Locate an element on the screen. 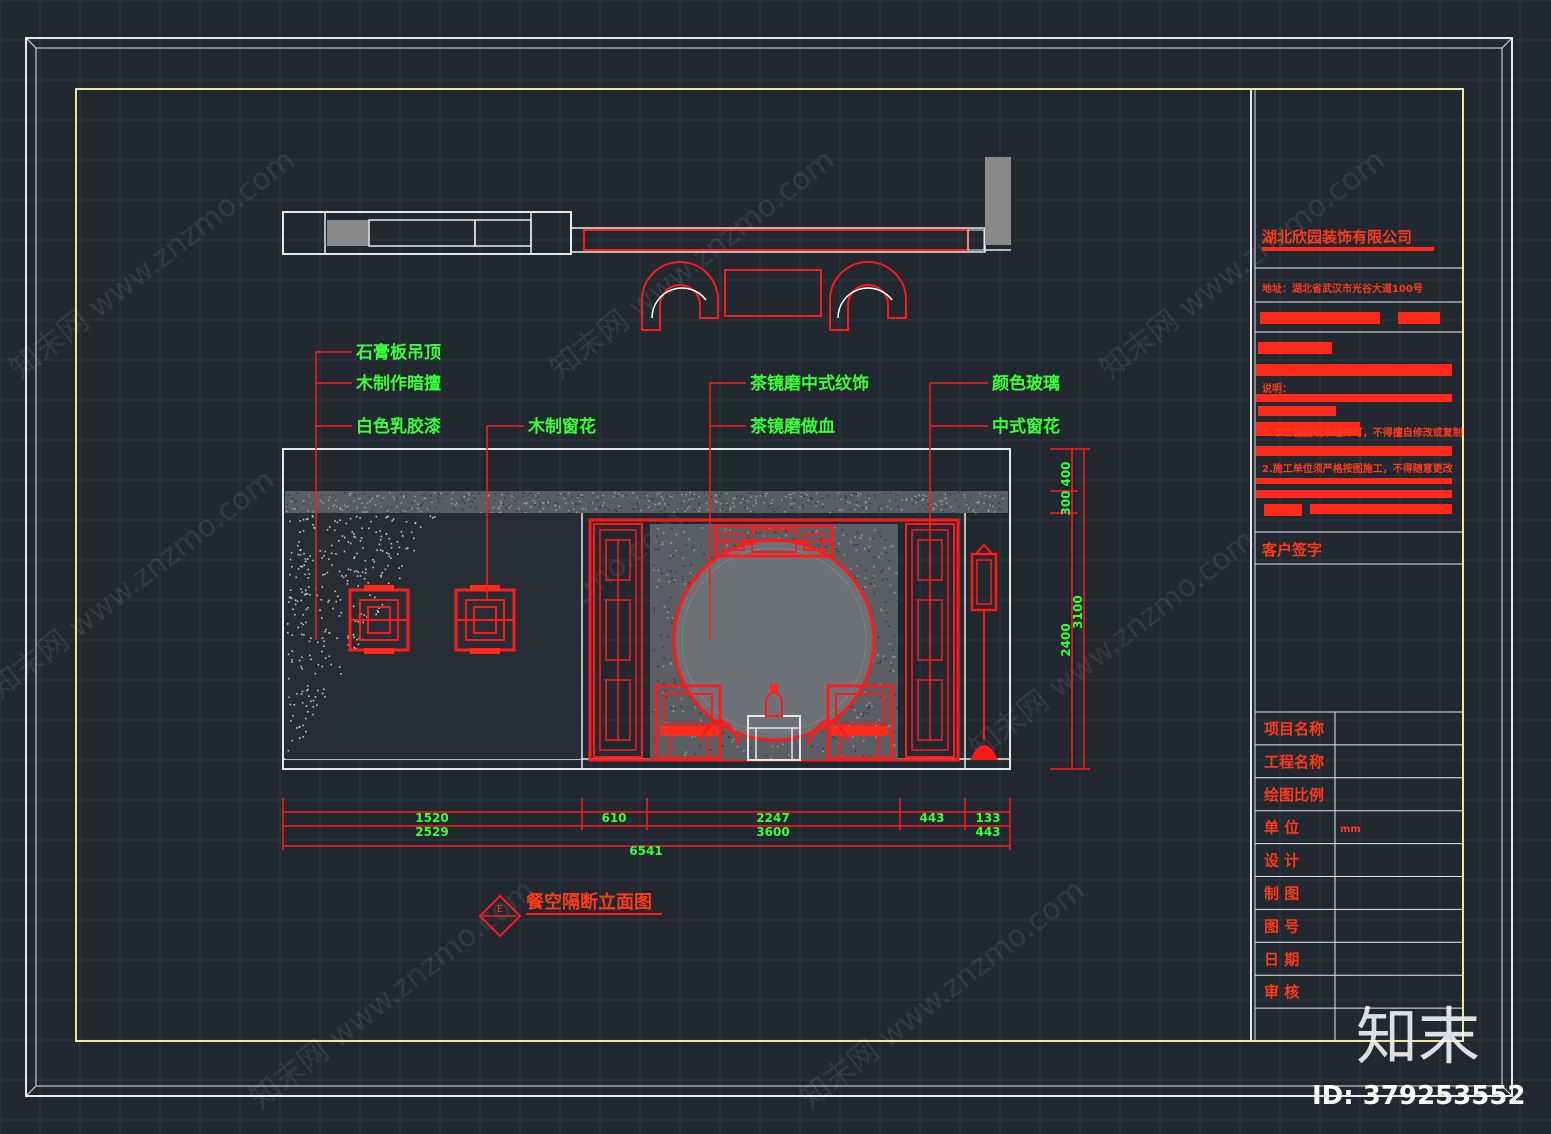 Image resolution: width=1551 pixels, height=1134 pixels. logo-text: 知末 is located at coordinates (1418, 1036).